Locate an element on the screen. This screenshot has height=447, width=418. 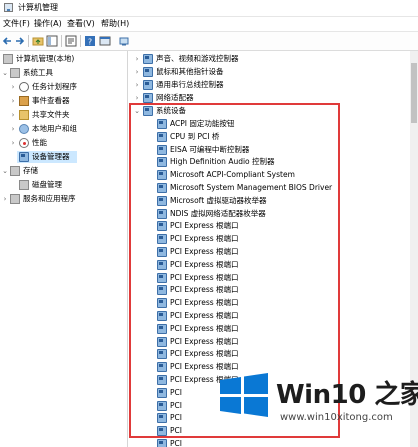
tree-item-shared-folders: › 共享文件夹 is located at coordinates (63, 115).